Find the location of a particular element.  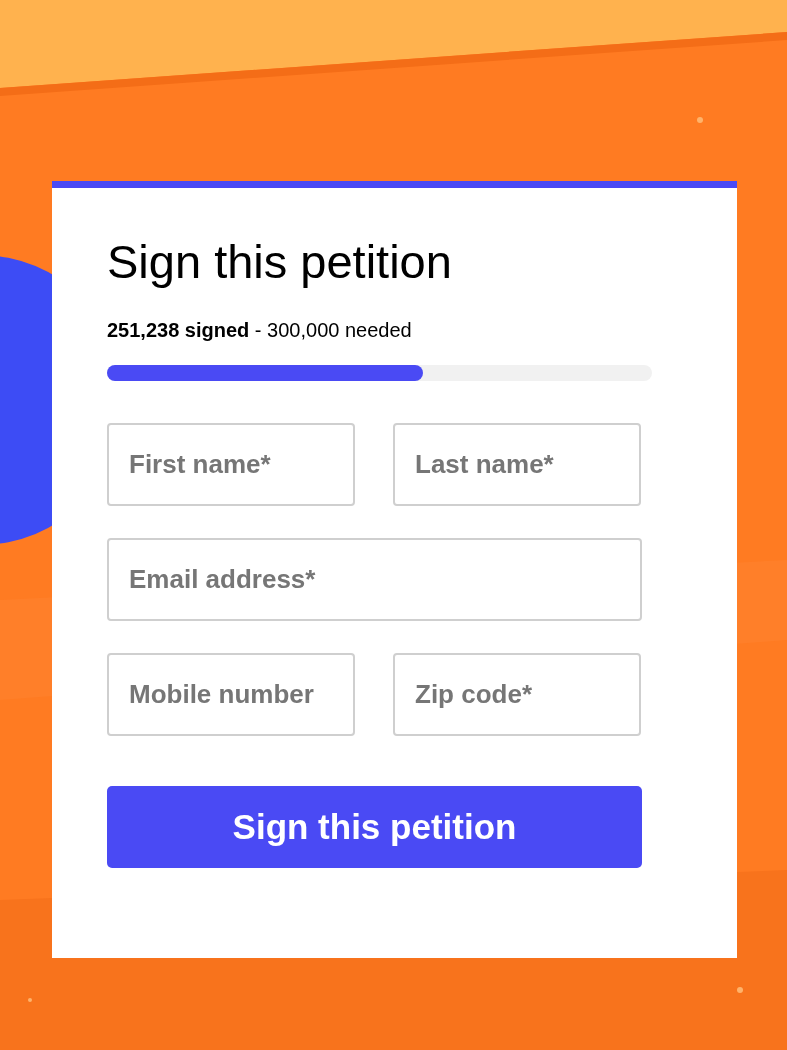

sign-button: Sign this petition is located at coordinates (374, 827).